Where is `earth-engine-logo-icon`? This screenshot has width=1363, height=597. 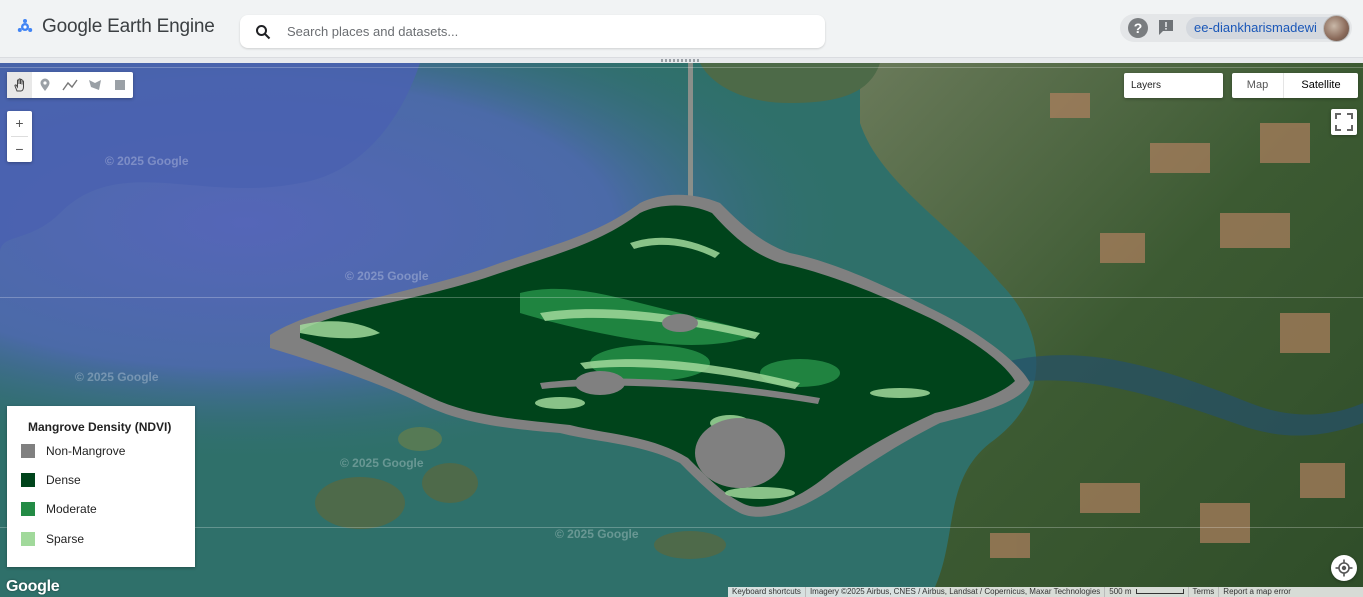
earth-engine-logo-icon is located at coordinates (25, 25).